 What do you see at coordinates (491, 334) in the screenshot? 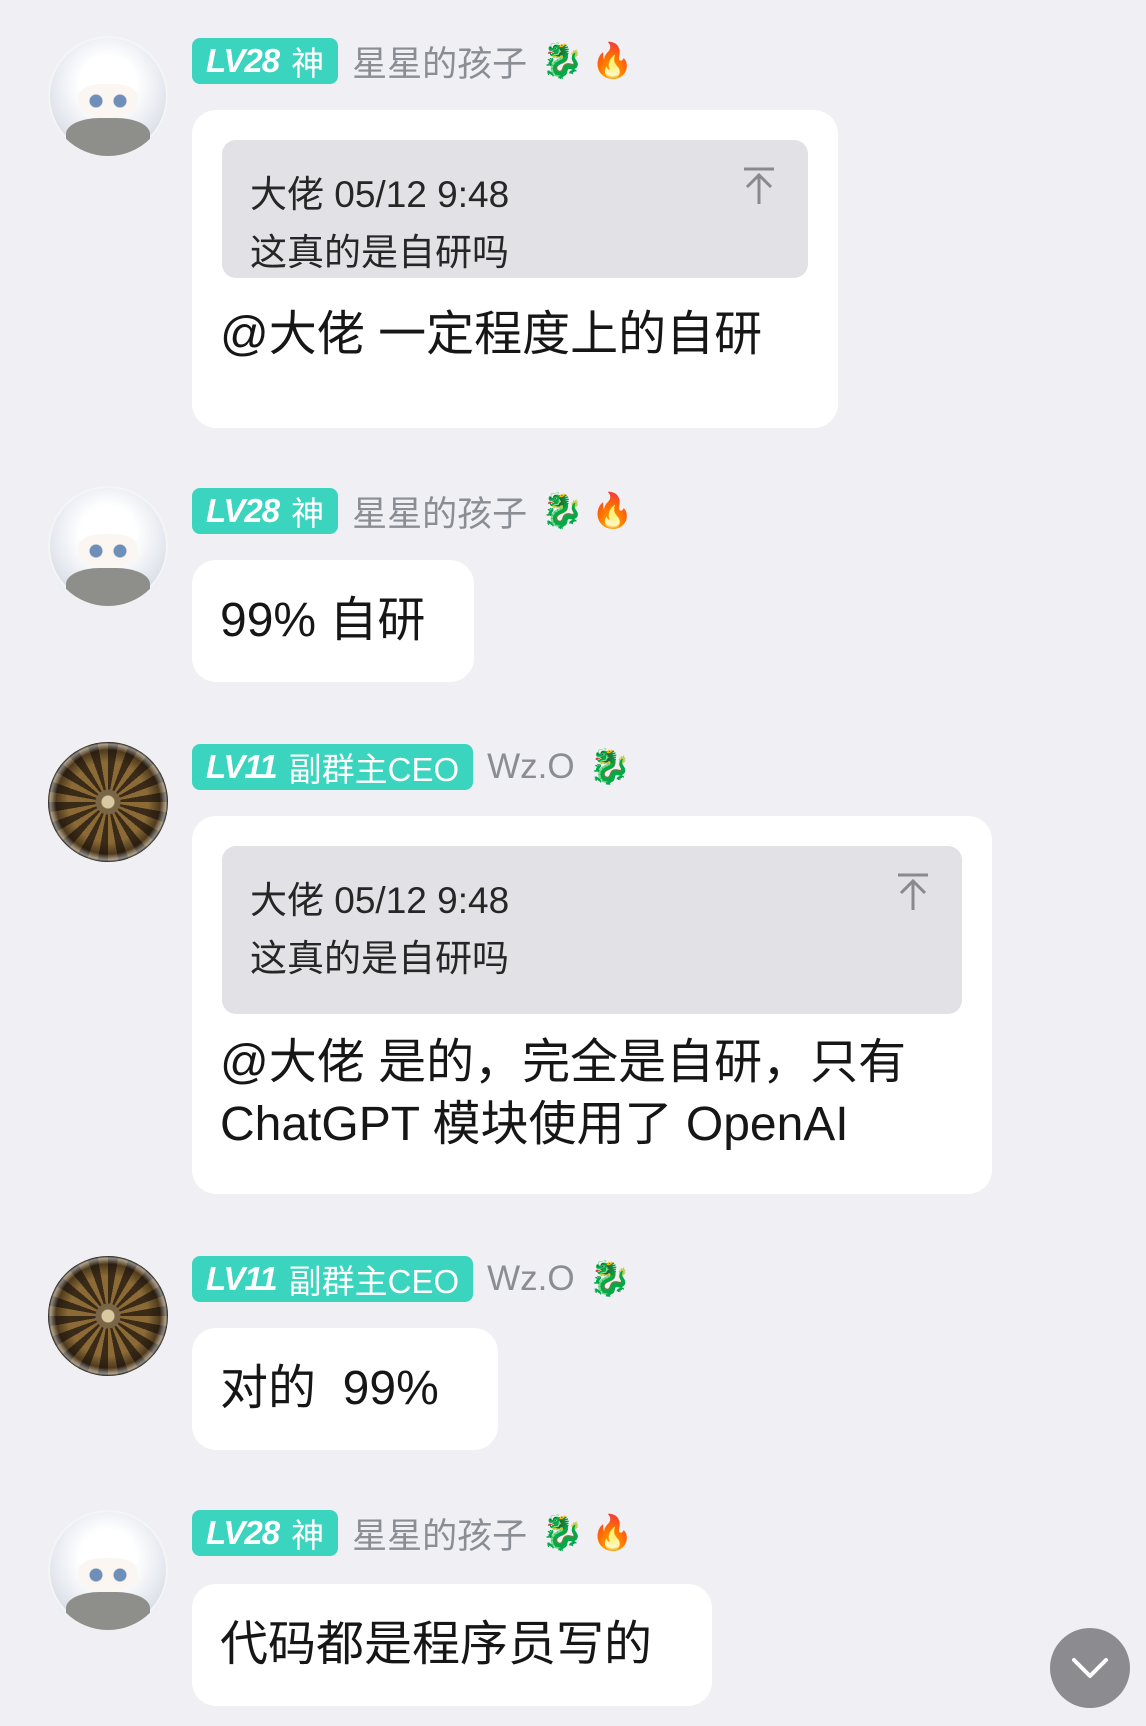
I see `message-text: @大佬 一定程度上的自研` at bounding box center [491, 334].